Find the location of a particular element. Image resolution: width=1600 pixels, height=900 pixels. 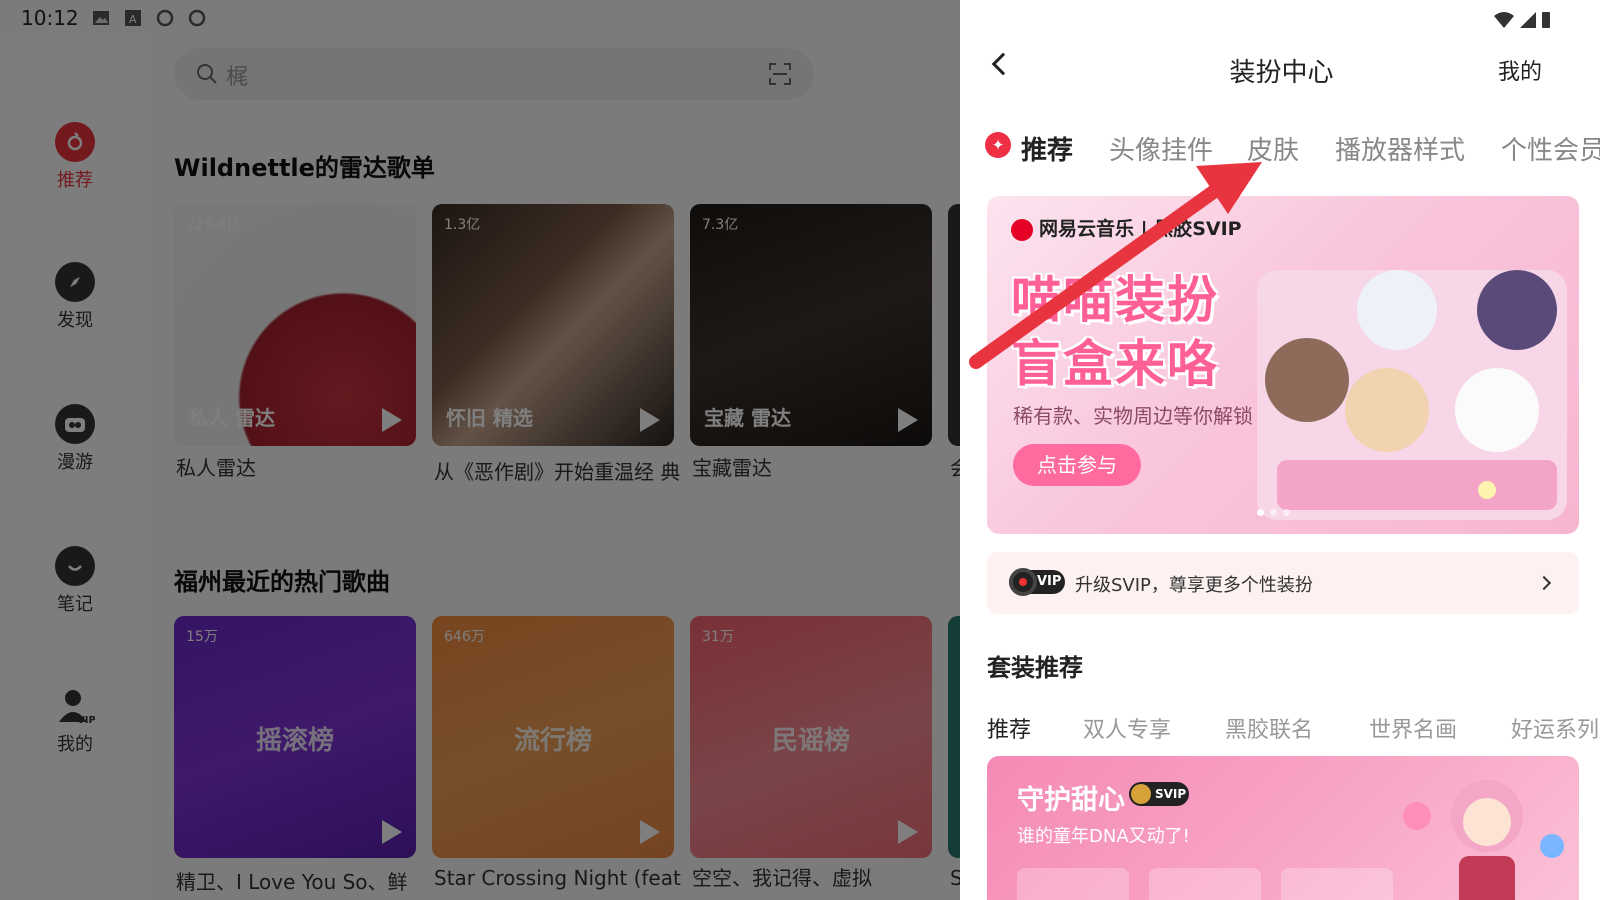

banner-headline-2: 盲盒来咯 is located at coordinates (1115, 364).